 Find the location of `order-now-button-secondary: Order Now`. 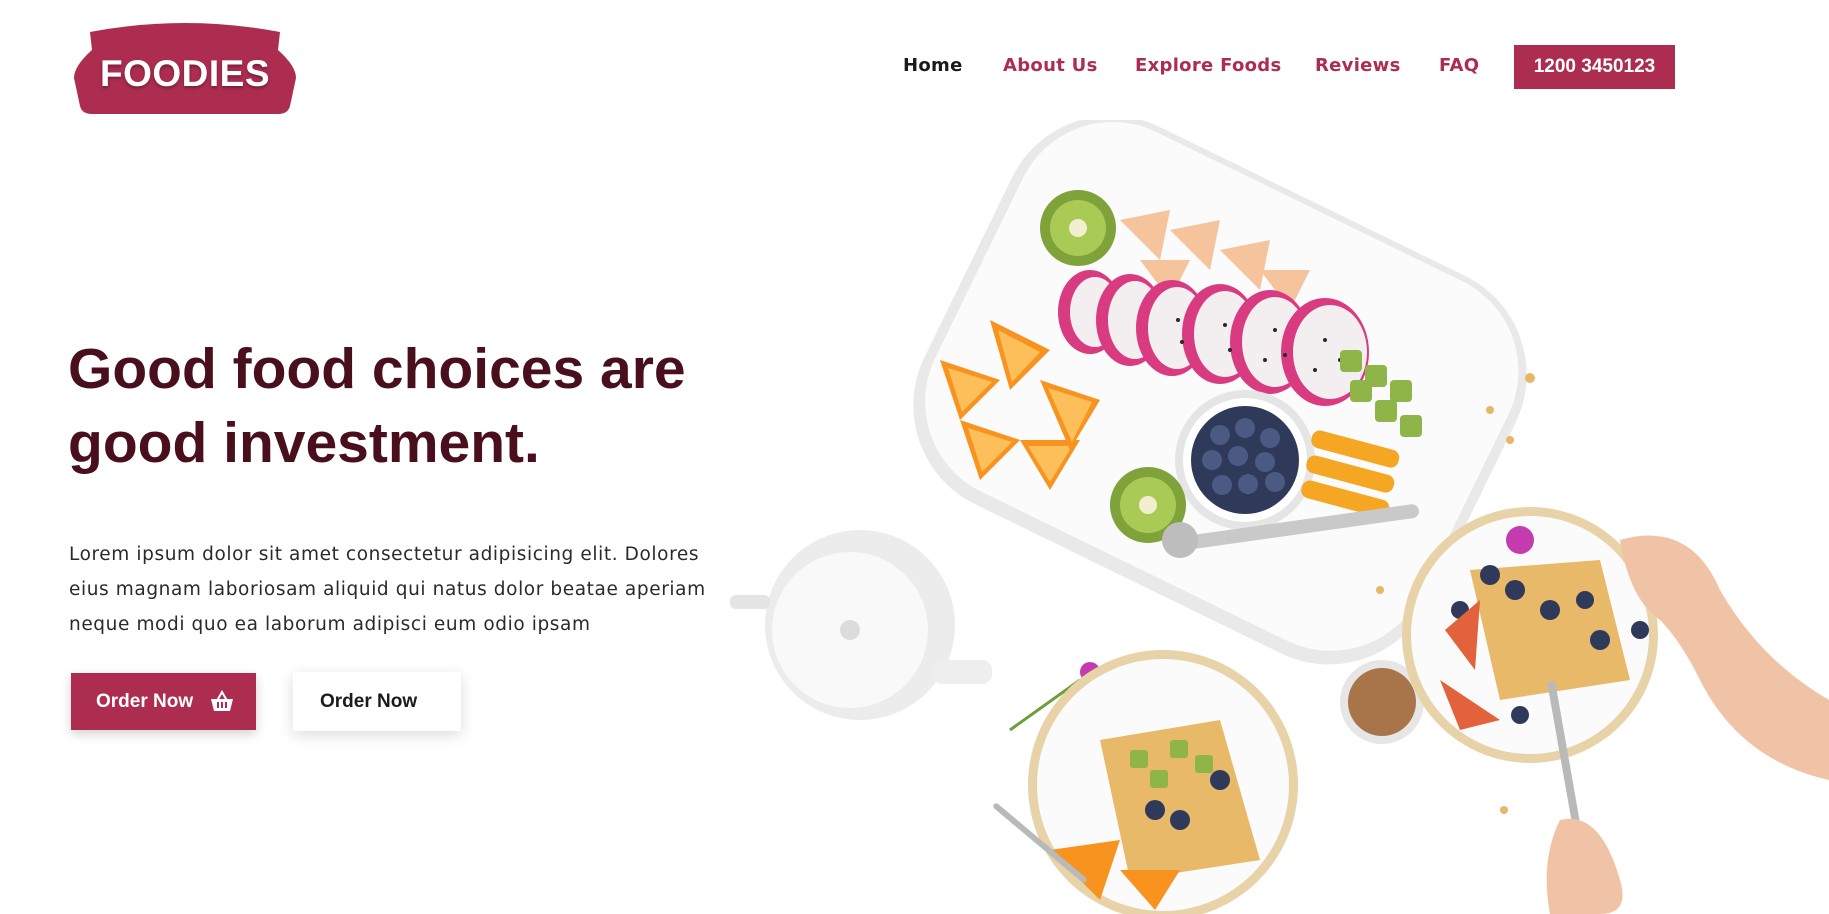

order-now-button-secondary: Order Now is located at coordinates (377, 701).